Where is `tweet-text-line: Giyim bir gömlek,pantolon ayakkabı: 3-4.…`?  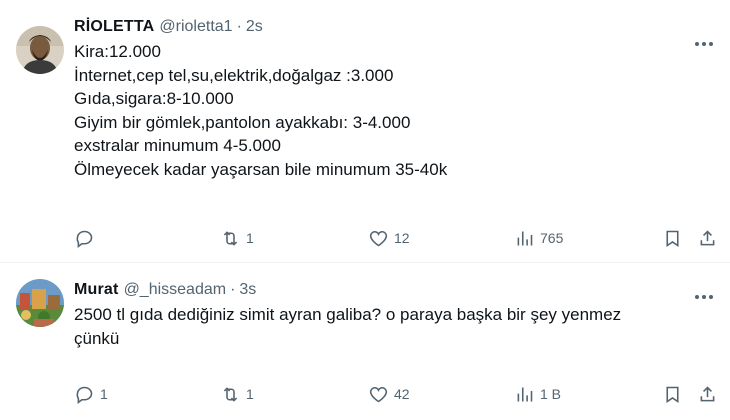 tweet-text-line: Giyim bir gömlek,pantolon ayakkabı: 3-4.… is located at coordinates (242, 122).